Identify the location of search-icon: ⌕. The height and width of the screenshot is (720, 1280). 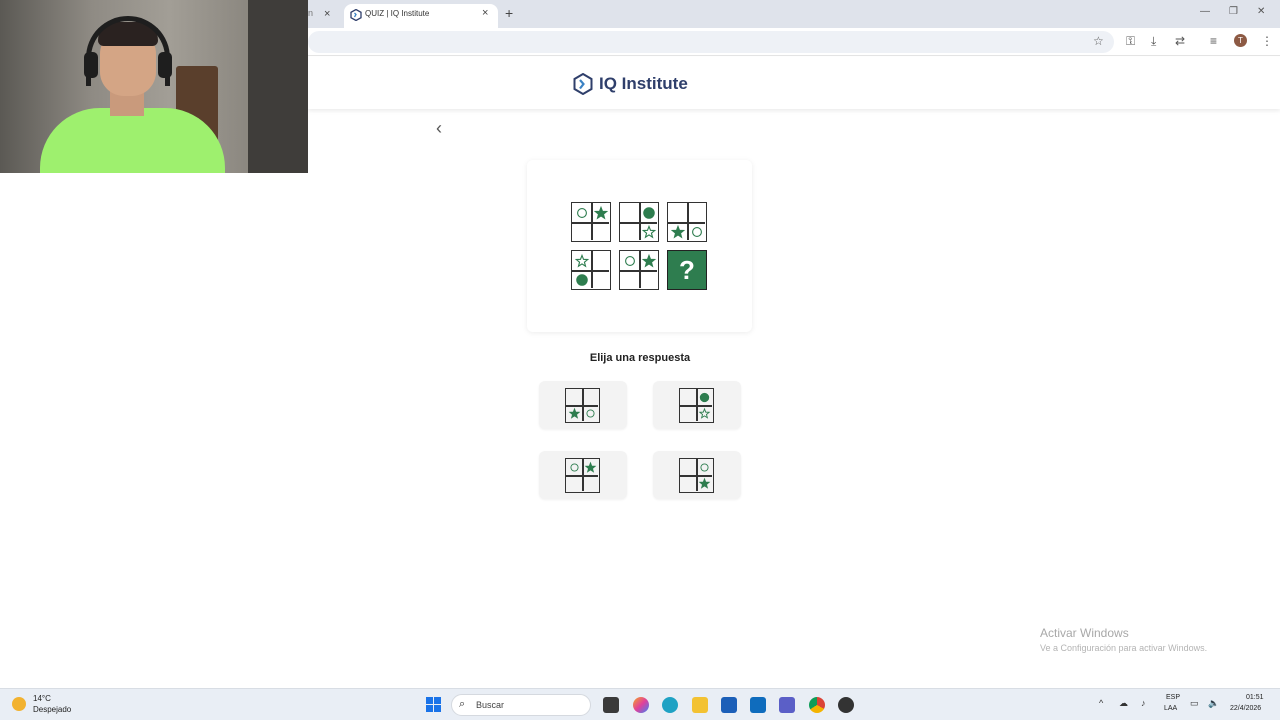
(462, 704).